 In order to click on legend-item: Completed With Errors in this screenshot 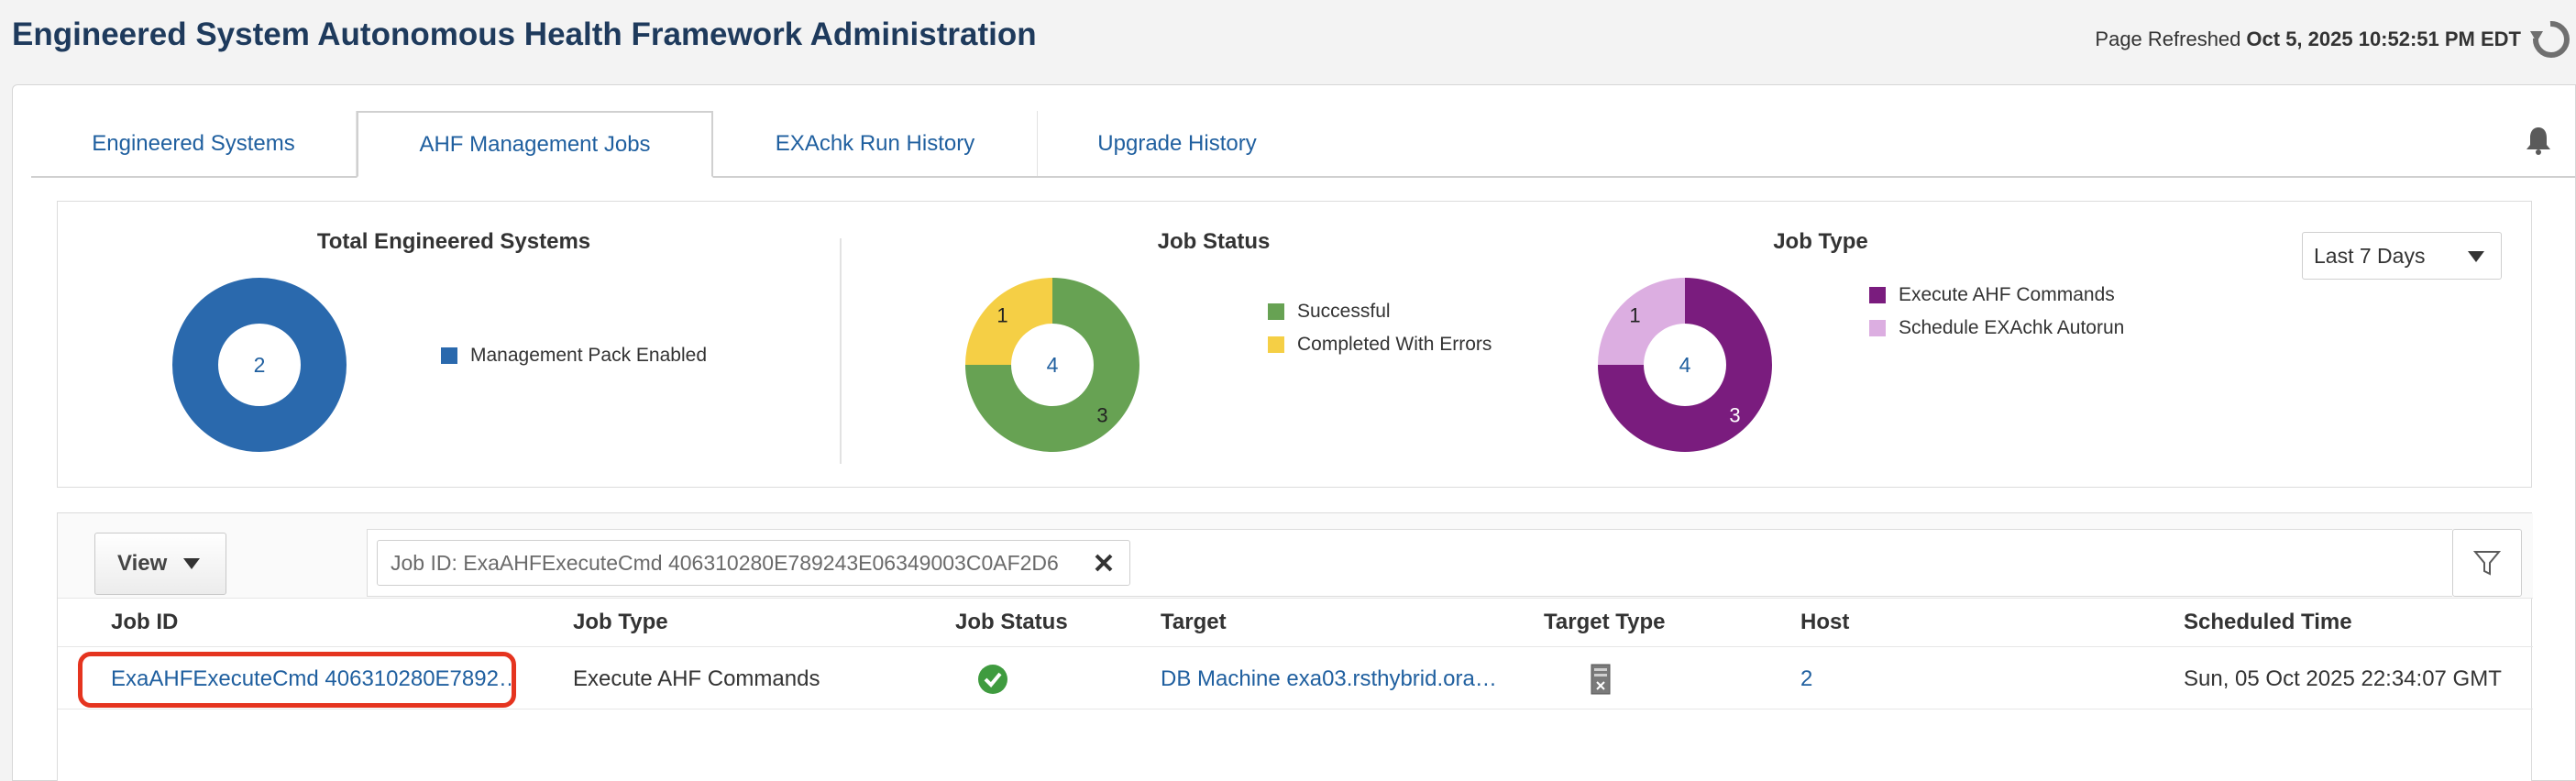, I will do `click(1380, 344)`.